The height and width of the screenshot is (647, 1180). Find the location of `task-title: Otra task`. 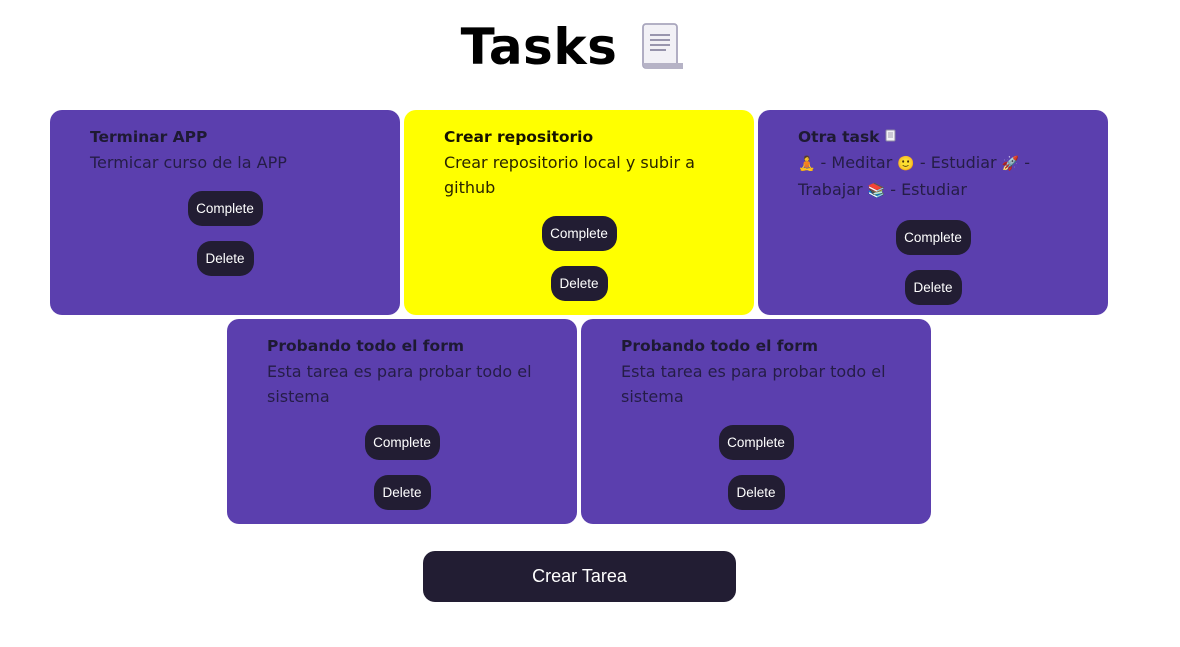

task-title: Otra task is located at coordinates (933, 137).